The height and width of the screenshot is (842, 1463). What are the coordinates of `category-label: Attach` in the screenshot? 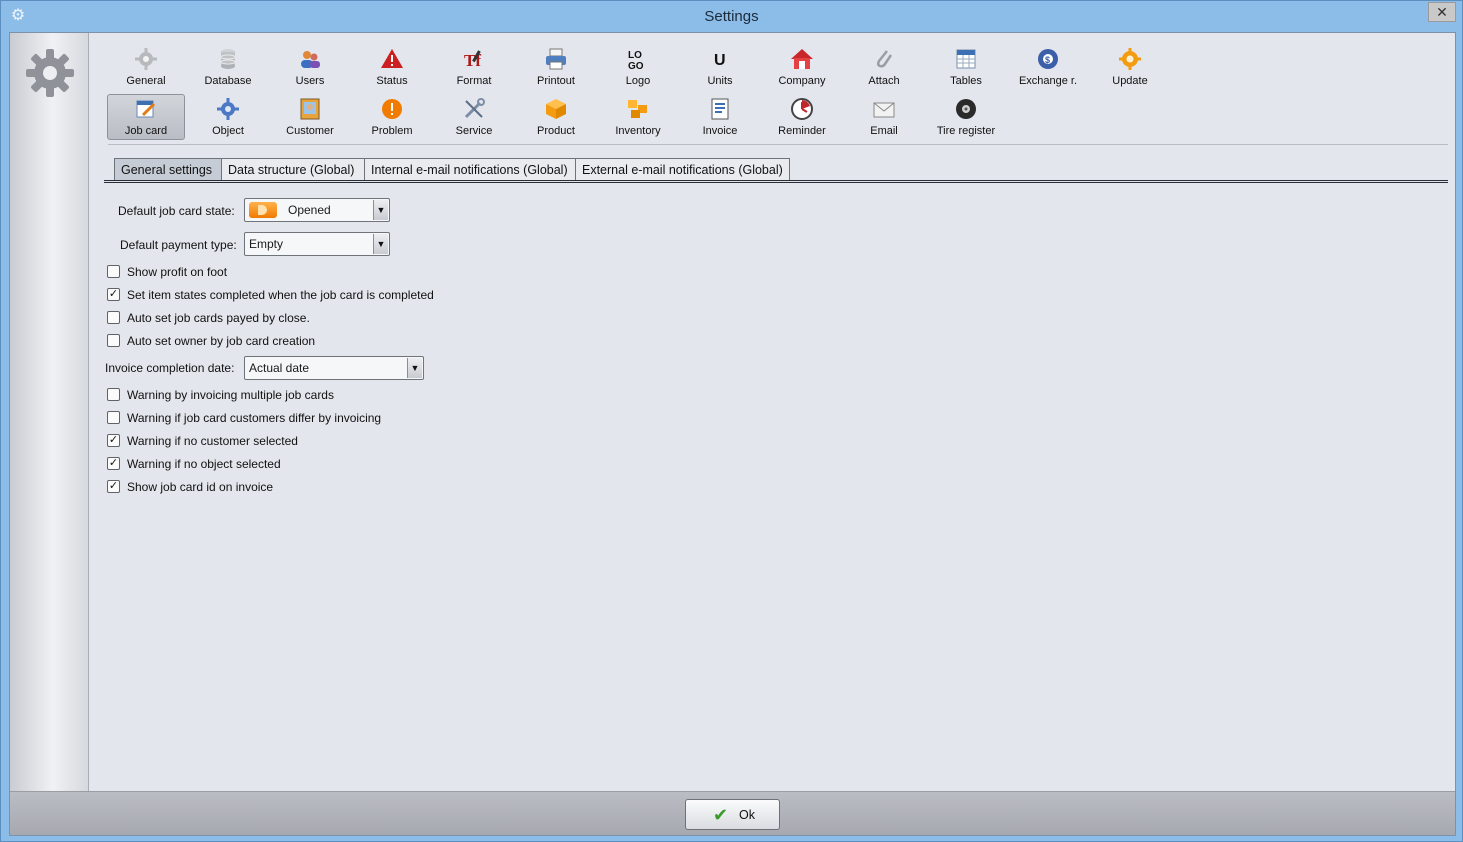 It's located at (884, 81).